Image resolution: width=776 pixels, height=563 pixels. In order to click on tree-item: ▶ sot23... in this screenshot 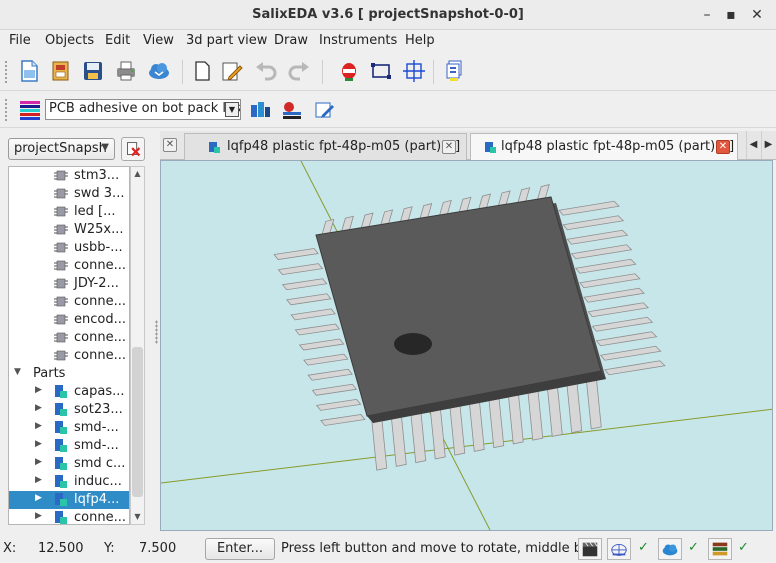, I will do `click(69, 410)`.